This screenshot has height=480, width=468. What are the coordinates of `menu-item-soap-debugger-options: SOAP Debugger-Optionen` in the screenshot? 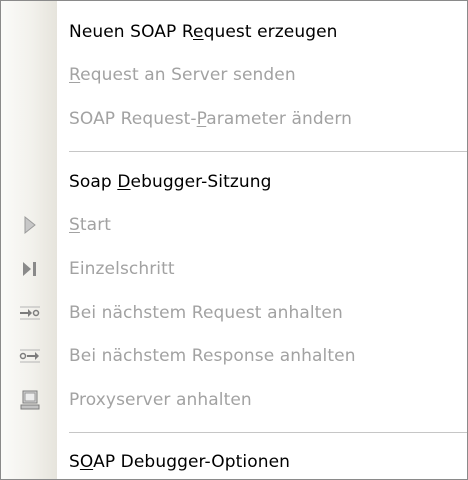 It's located at (234, 460).